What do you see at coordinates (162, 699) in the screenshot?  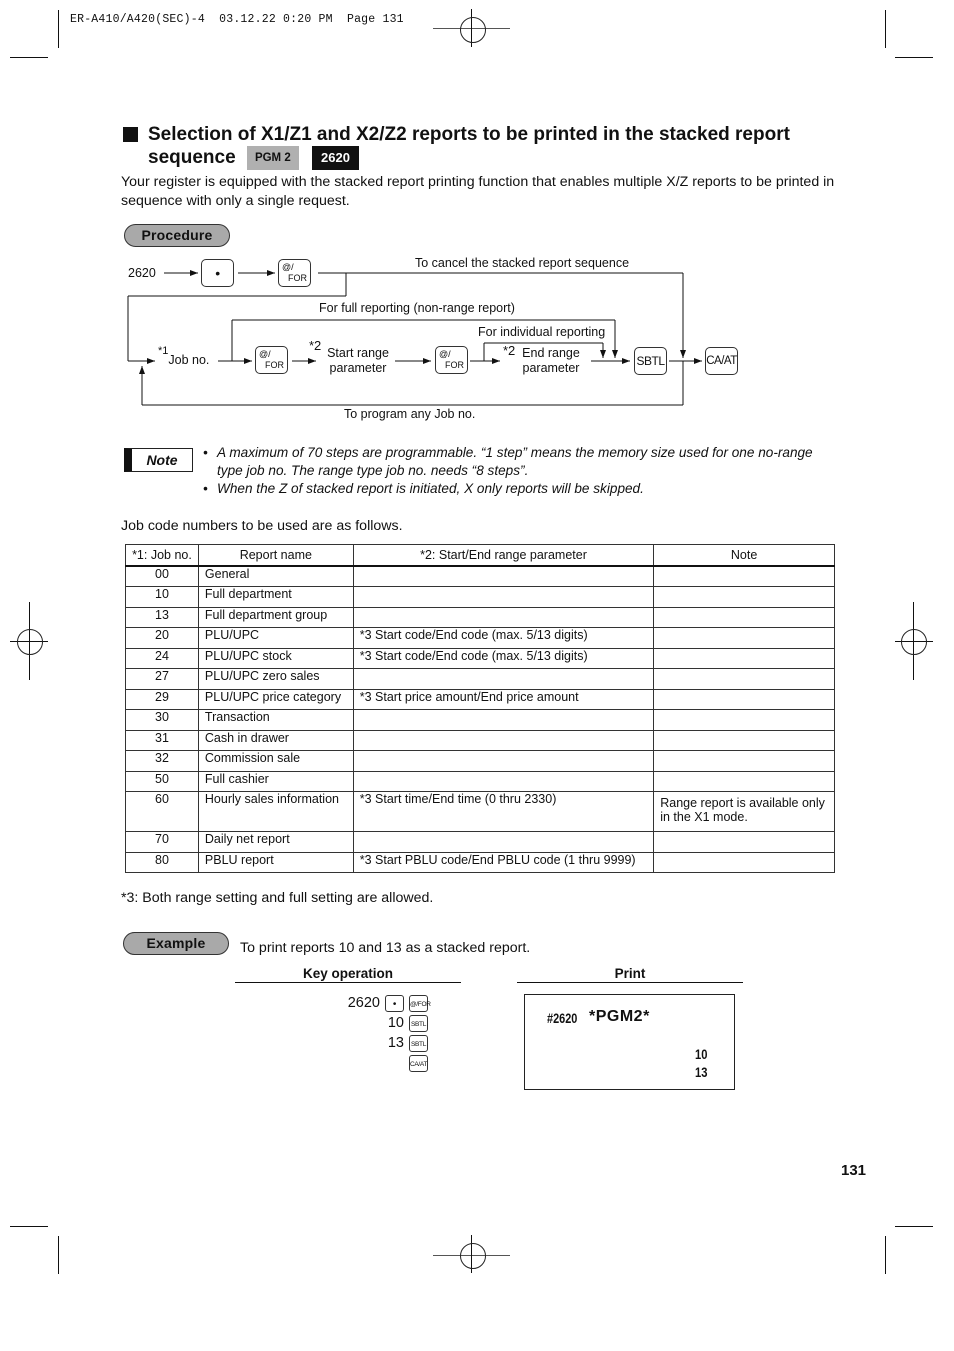 I see `job-no-cell: 29` at bounding box center [162, 699].